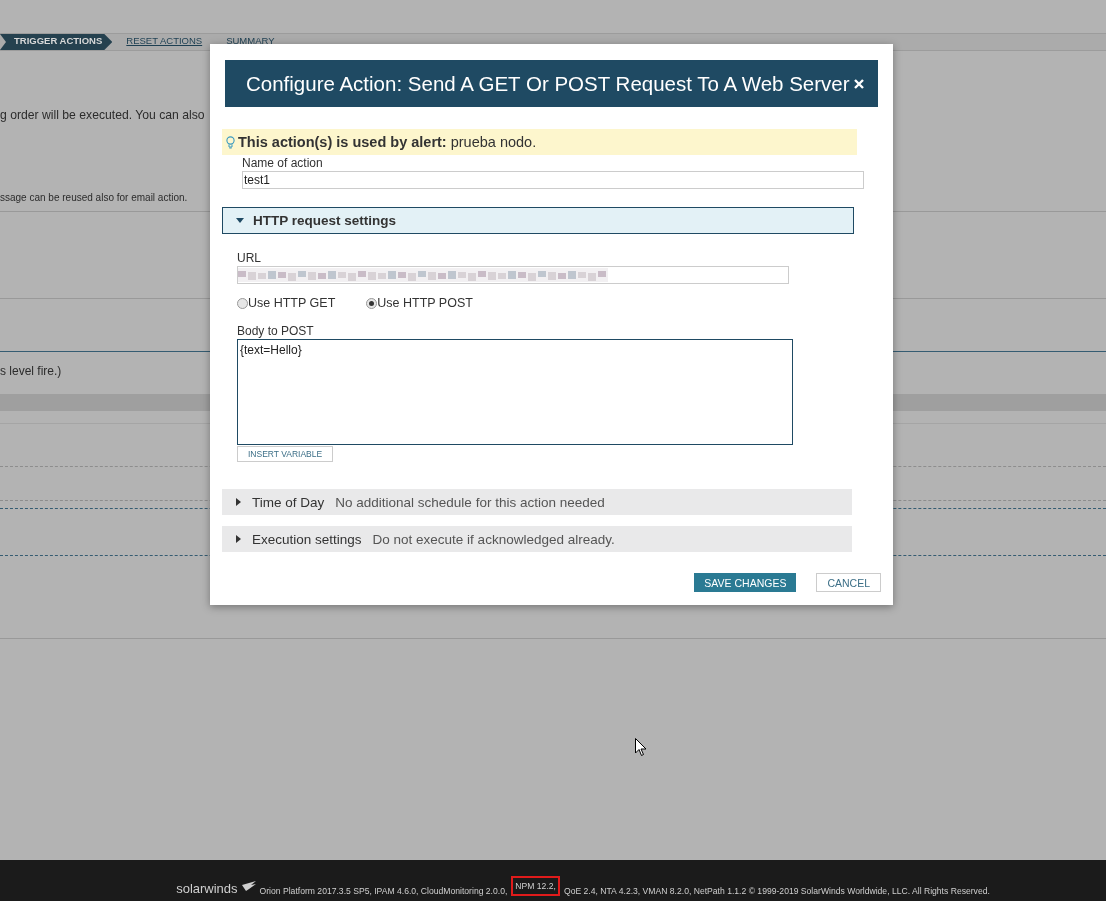 This screenshot has height=901, width=1106. Describe the element at coordinates (387, 142) in the screenshot. I see `notice-text: This action(s) is used by alert: prueba nodo.` at that location.